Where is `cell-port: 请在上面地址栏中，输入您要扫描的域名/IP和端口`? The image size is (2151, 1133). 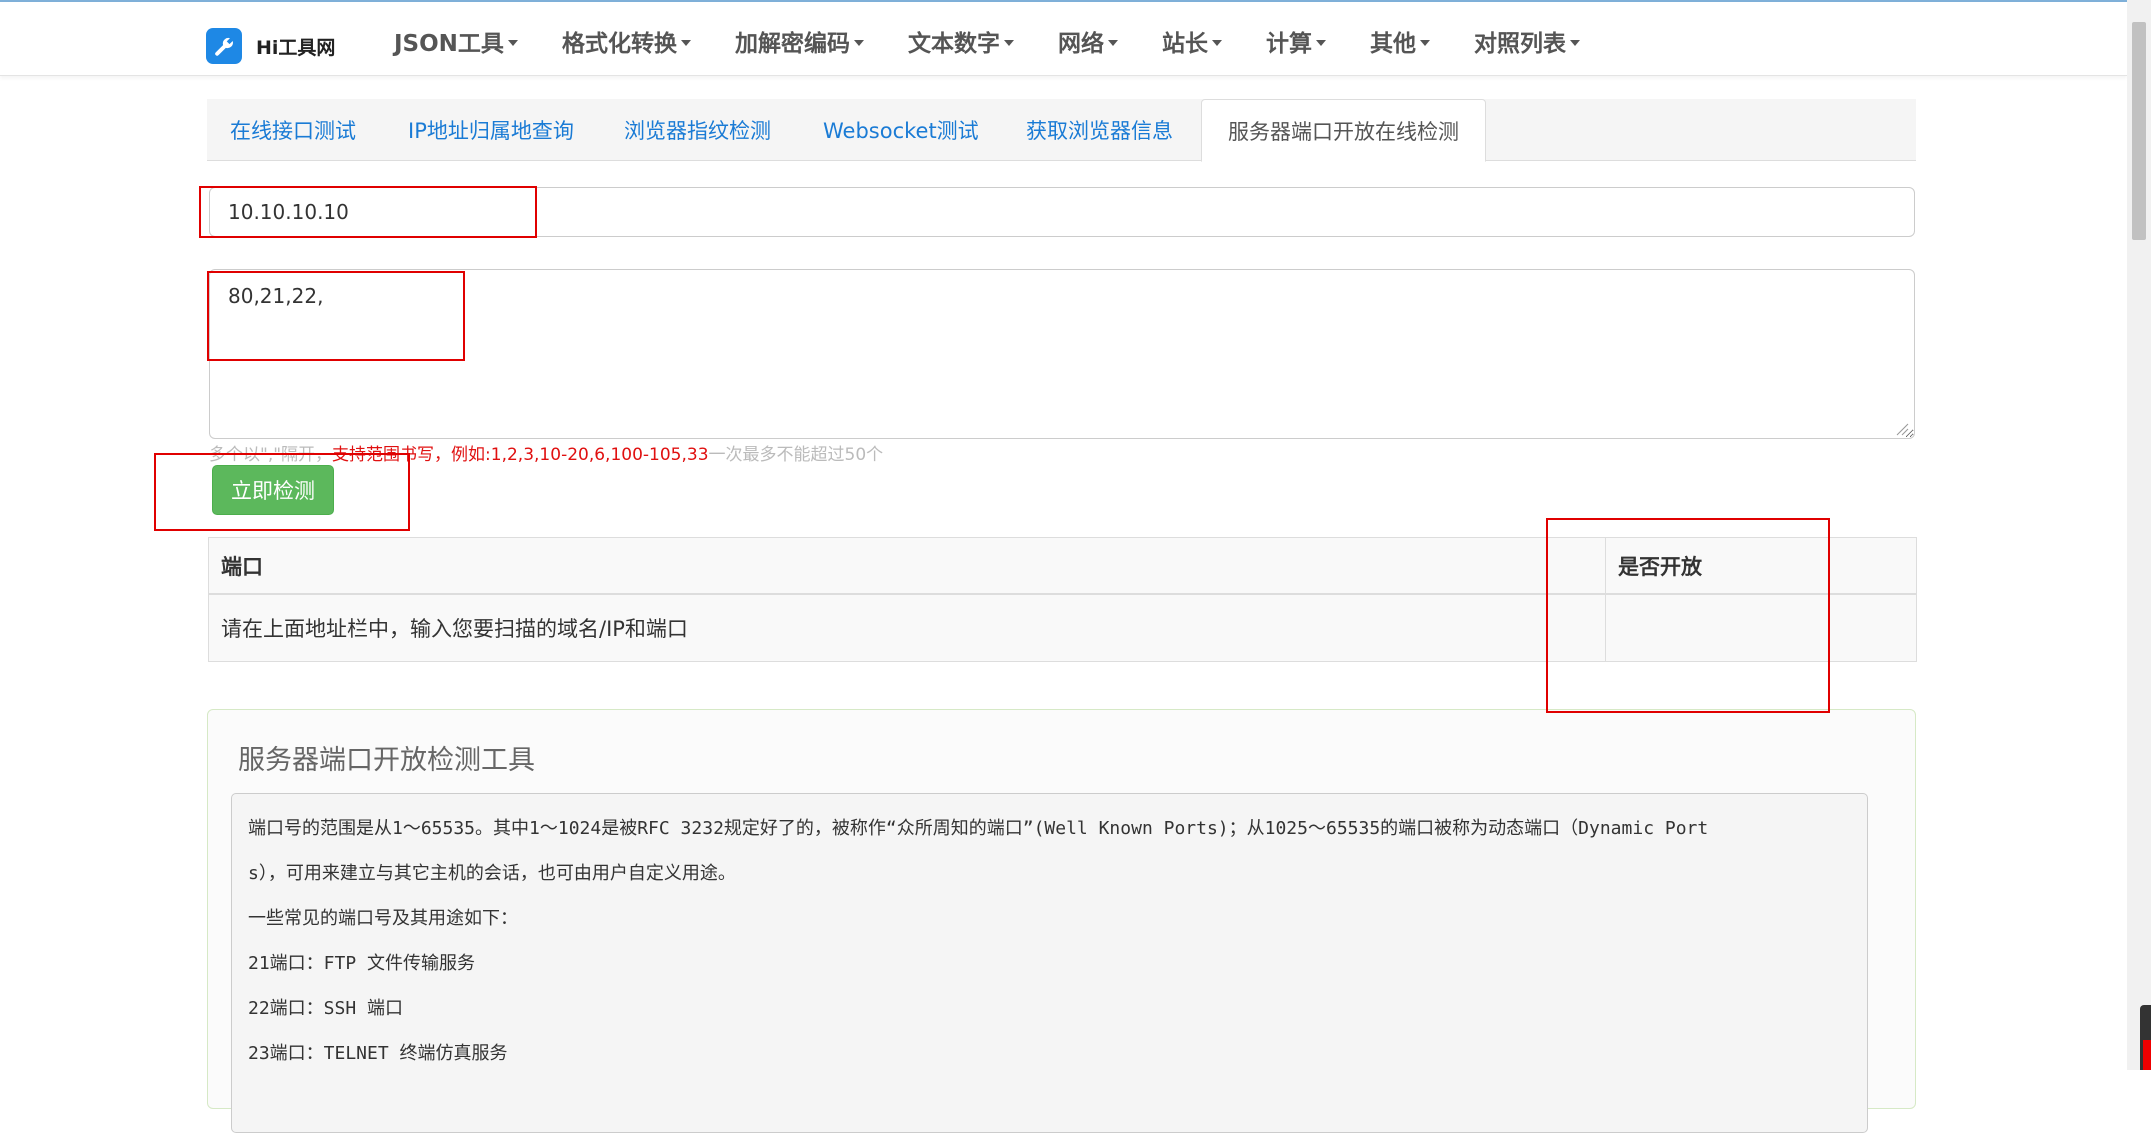 cell-port: 请在上面地址栏中，输入您要扫描的域名/IP和端口 is located at coordinates (907, 627).